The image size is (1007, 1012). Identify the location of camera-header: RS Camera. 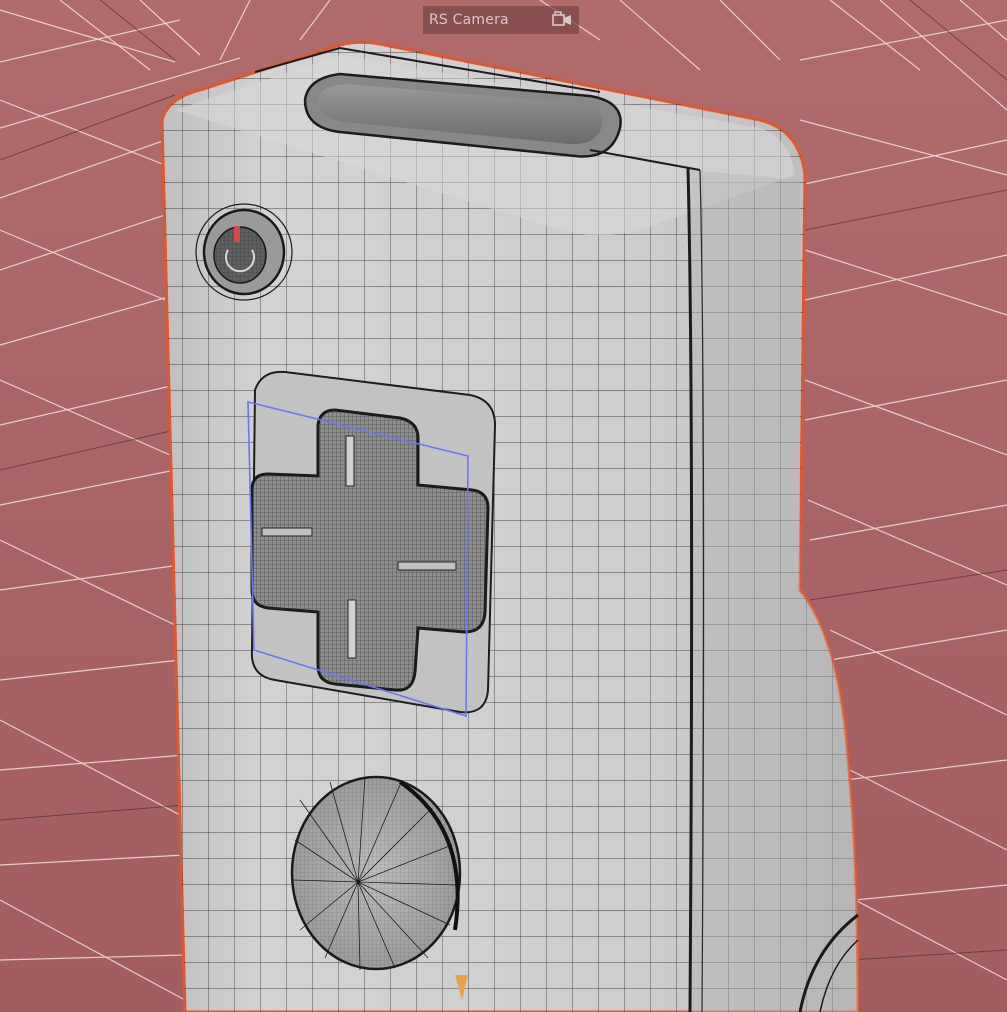
(501, 20).